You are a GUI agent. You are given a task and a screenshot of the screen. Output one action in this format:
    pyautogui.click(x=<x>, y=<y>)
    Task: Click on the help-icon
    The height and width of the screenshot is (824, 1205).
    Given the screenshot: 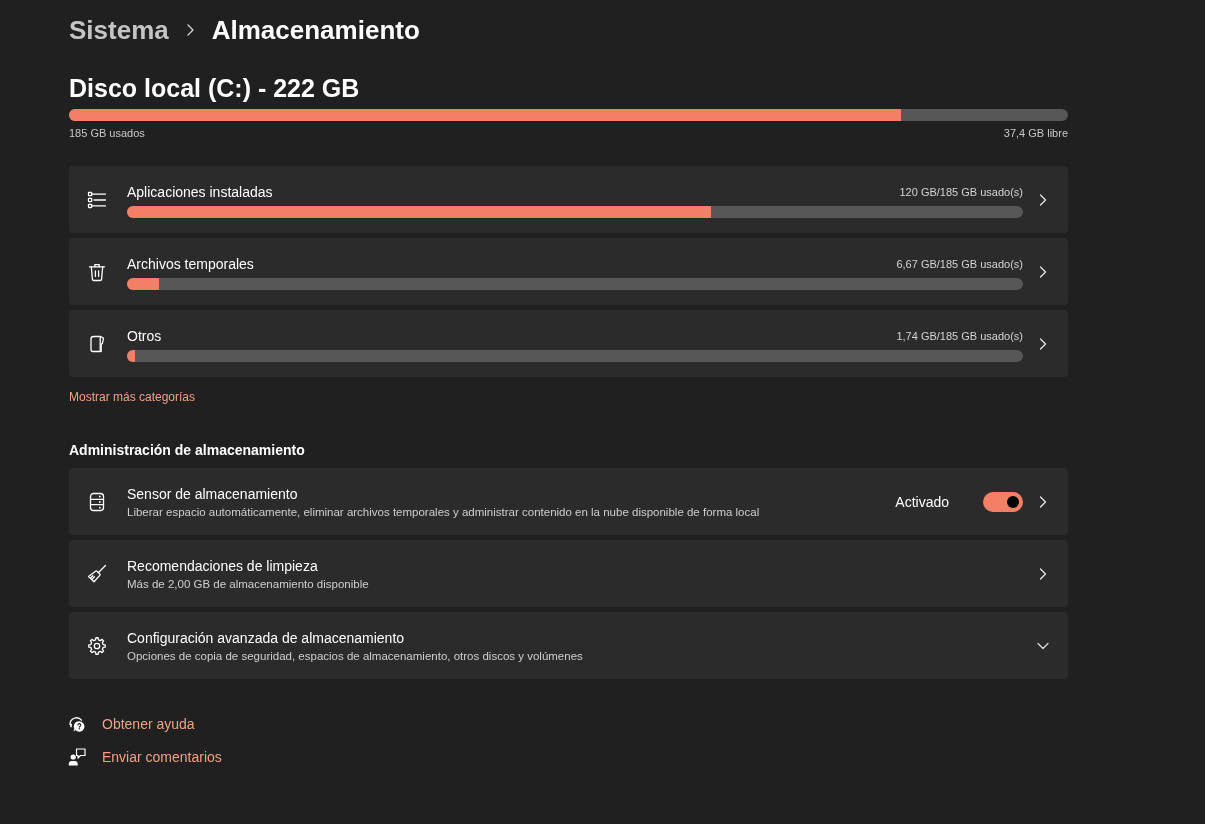 What is the action you would take?
    pyautogui.click(x=77, y=724)
    